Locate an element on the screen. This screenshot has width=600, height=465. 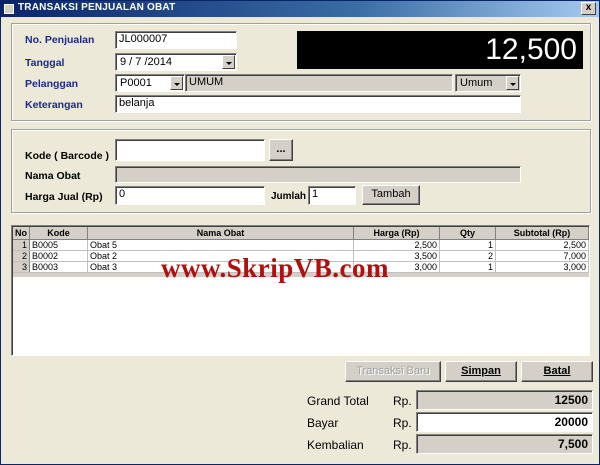
column-header-nama-obat: Nama Obat is located at coordinates (220, 233).